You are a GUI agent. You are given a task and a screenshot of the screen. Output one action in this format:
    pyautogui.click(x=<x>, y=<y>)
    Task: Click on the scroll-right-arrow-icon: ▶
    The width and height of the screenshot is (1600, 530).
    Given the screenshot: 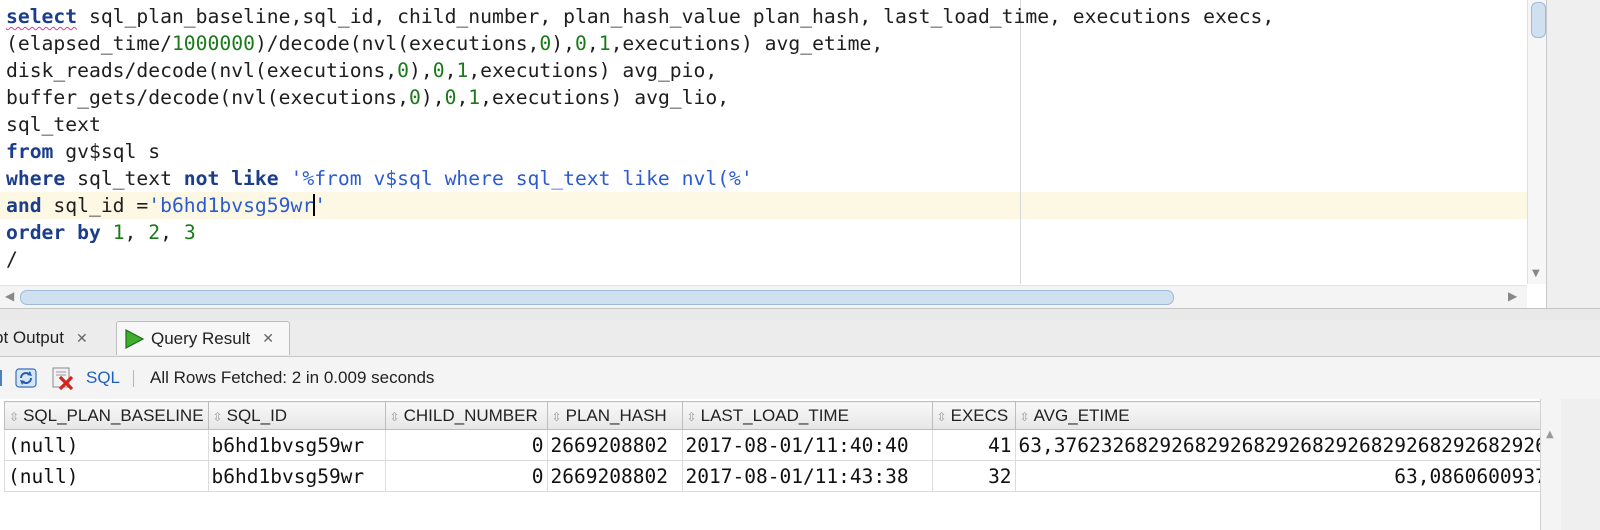 What is the action you would take?
    pyautogui.click(x=1512, y=296)
    